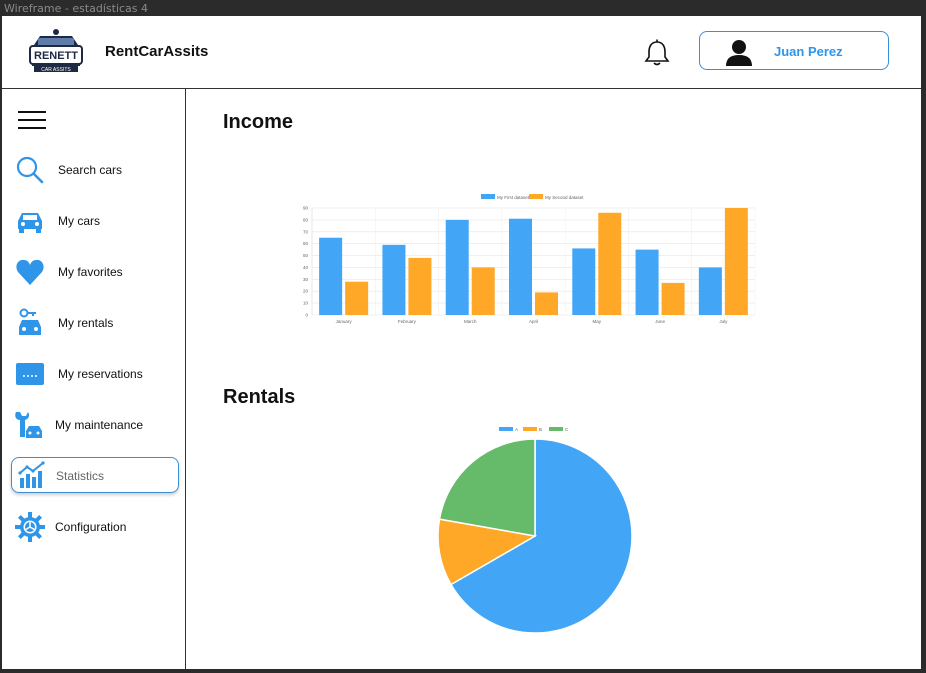 This screenshot has height=673, width=926. What do you see at coordinates (99, 425) in the screenshot?
I see `sidebar-item-label: My maintenance` at bounding box center [99, 425].